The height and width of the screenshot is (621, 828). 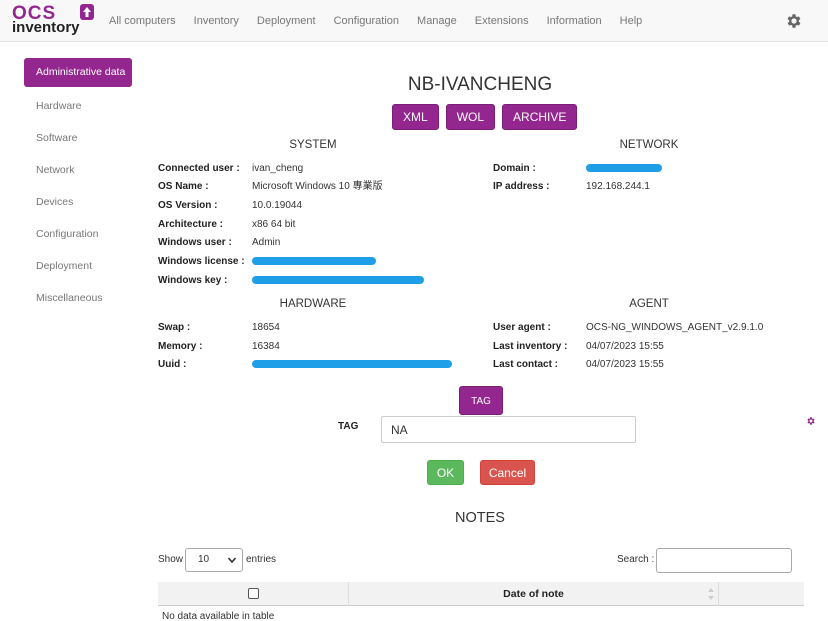 I want to click on column-header-label: Date of note, so click(x=533, y=594).